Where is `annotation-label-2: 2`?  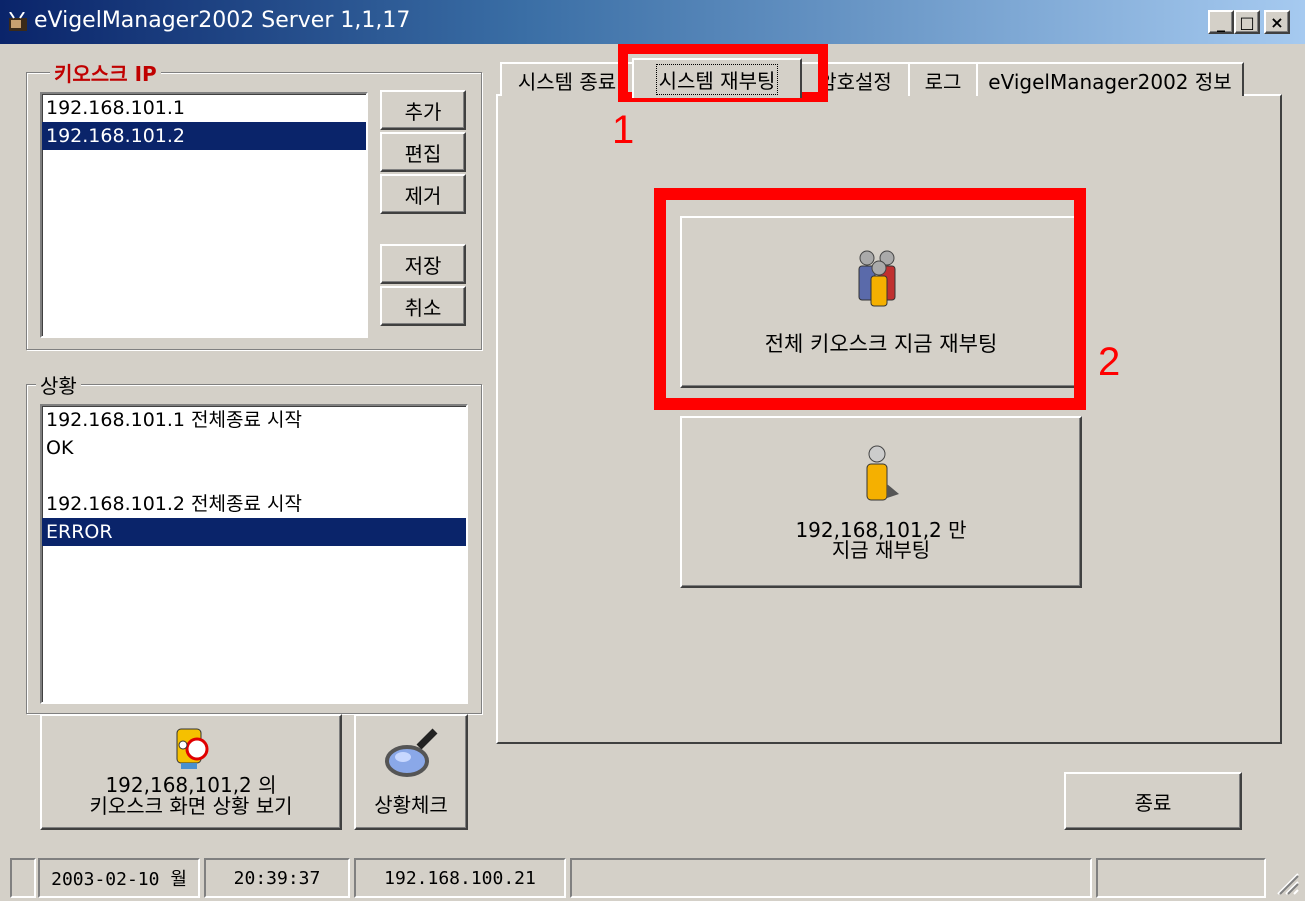 annotation-label-2: 2 is located at coordinates (1109, 362).